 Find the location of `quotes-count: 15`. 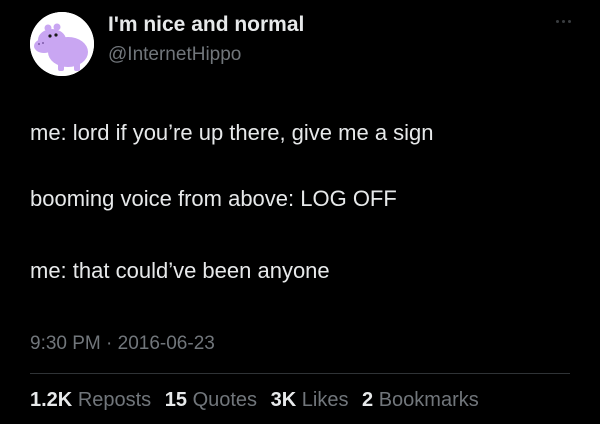

quotes-count: 15 is located at coordinates (175, 400).